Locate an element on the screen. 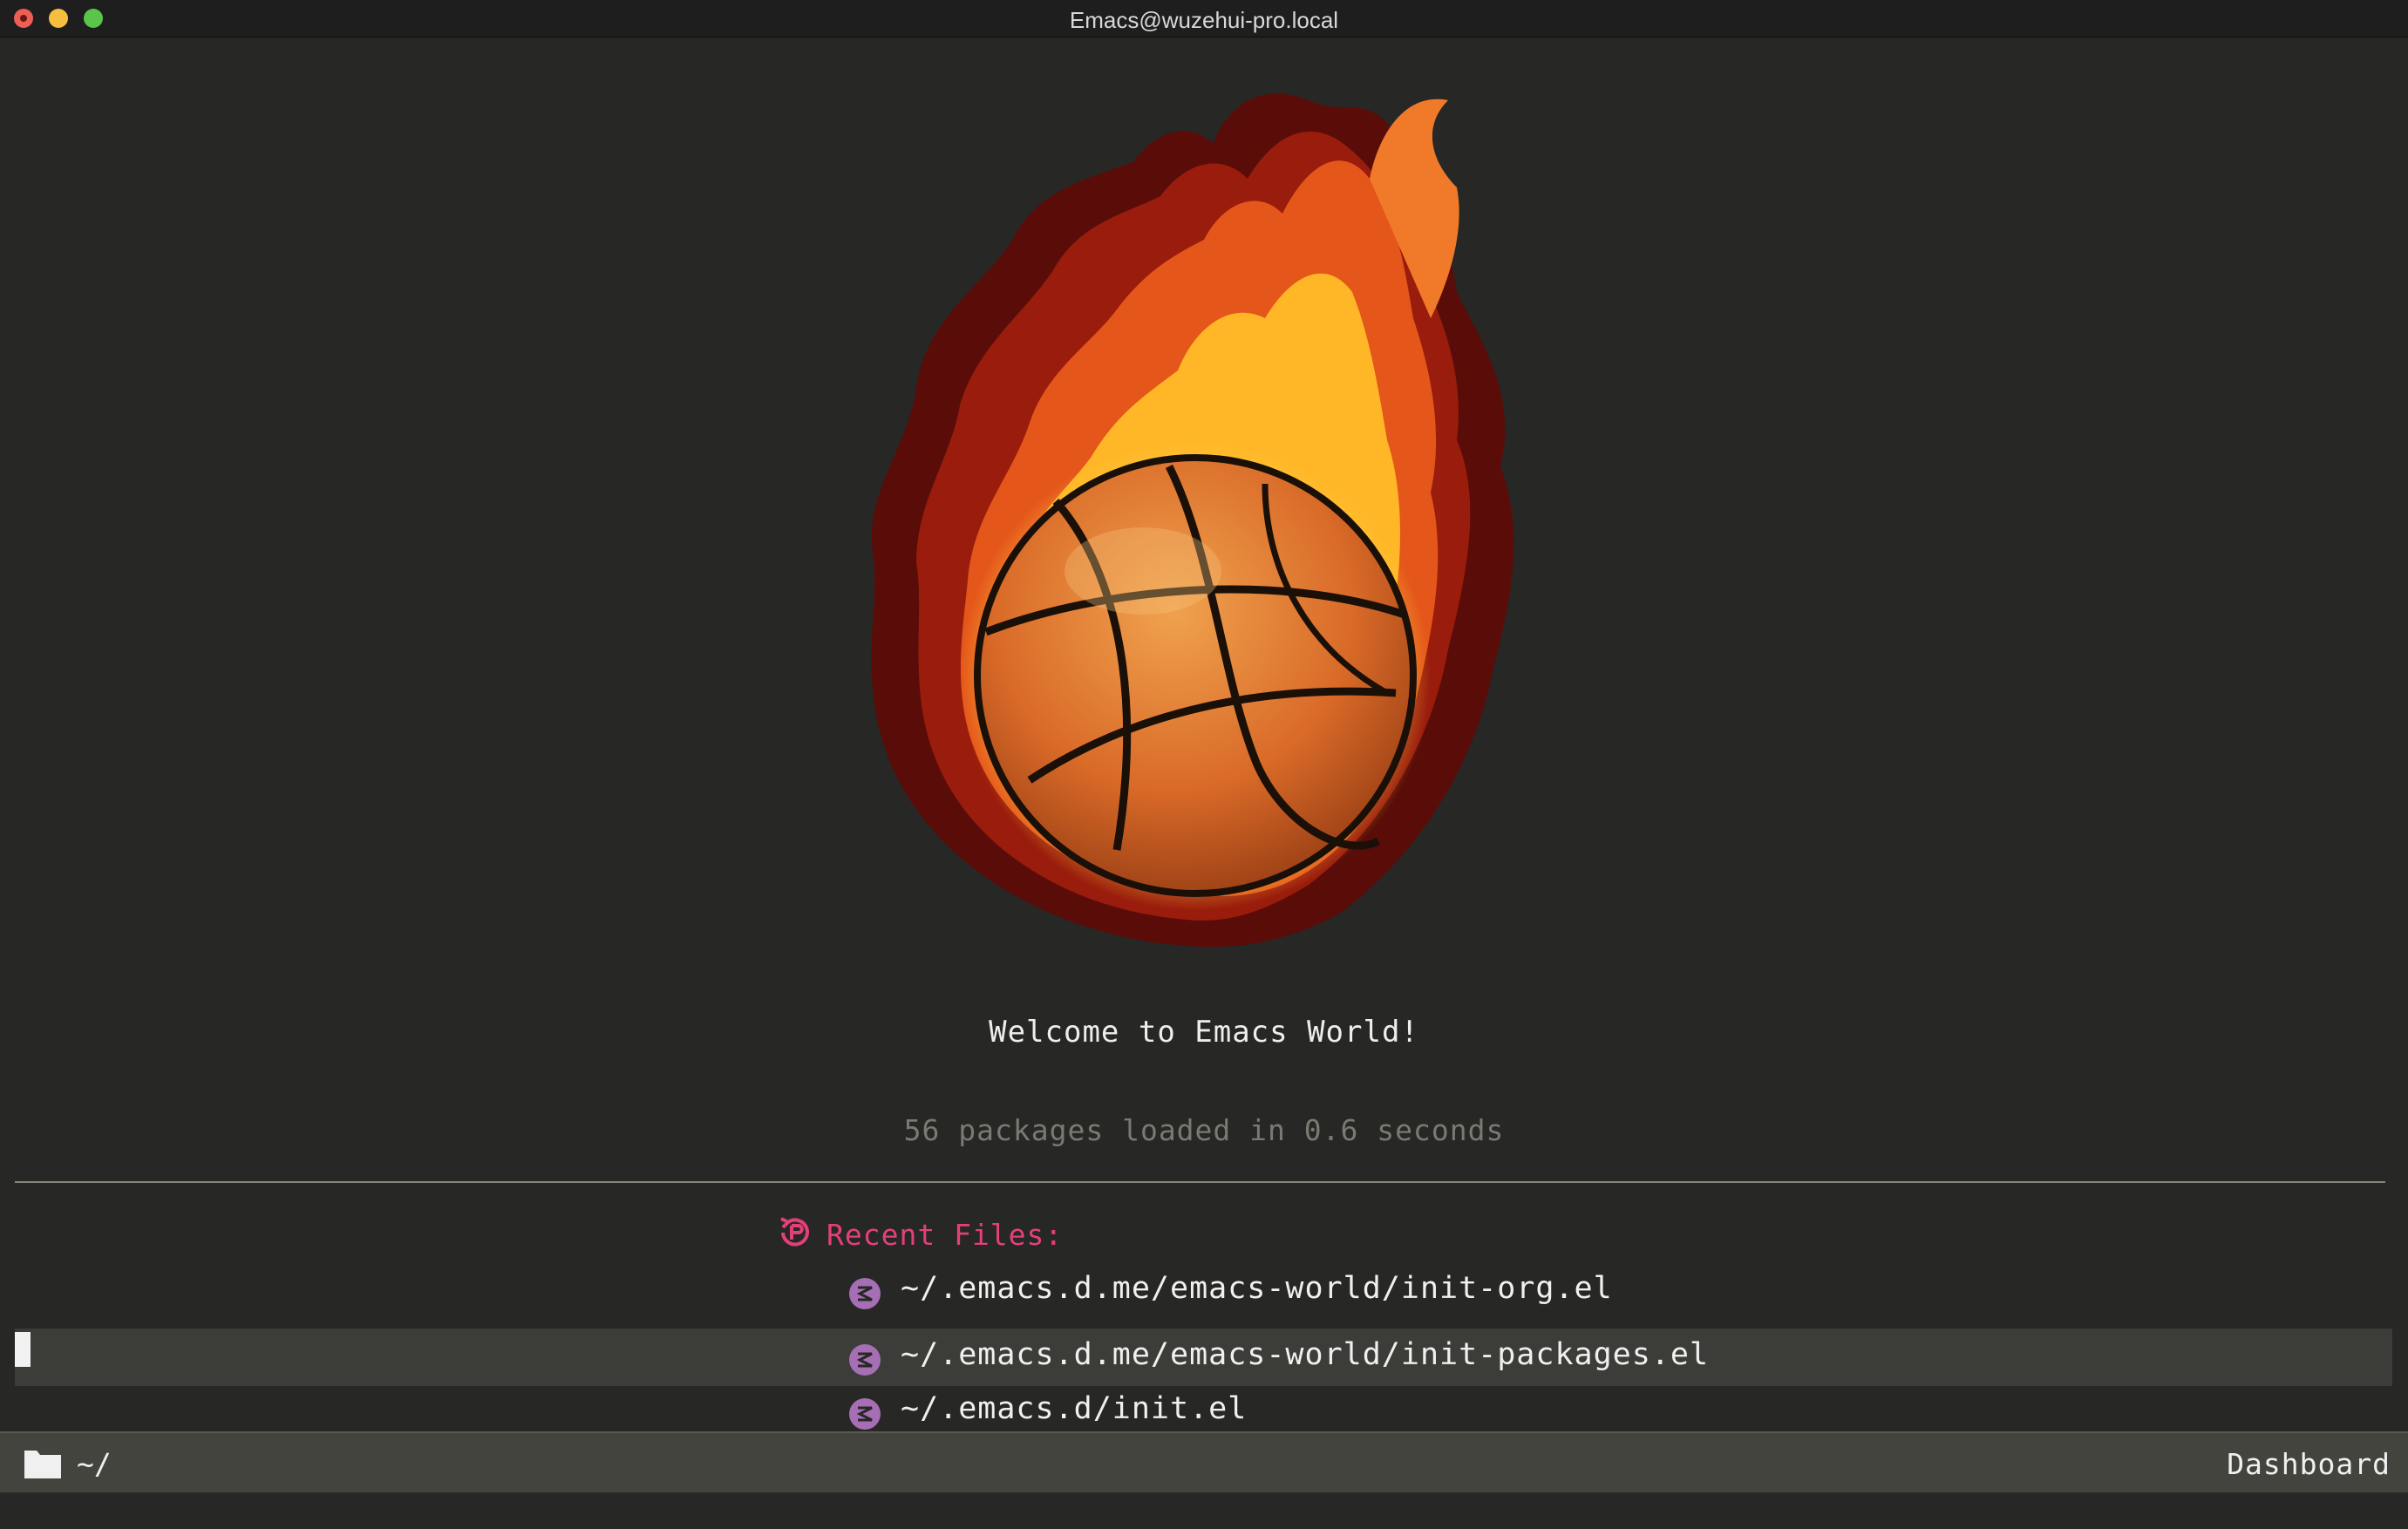  modeline-major-mode: Dashboard is located at coordinates (2309, 1464).